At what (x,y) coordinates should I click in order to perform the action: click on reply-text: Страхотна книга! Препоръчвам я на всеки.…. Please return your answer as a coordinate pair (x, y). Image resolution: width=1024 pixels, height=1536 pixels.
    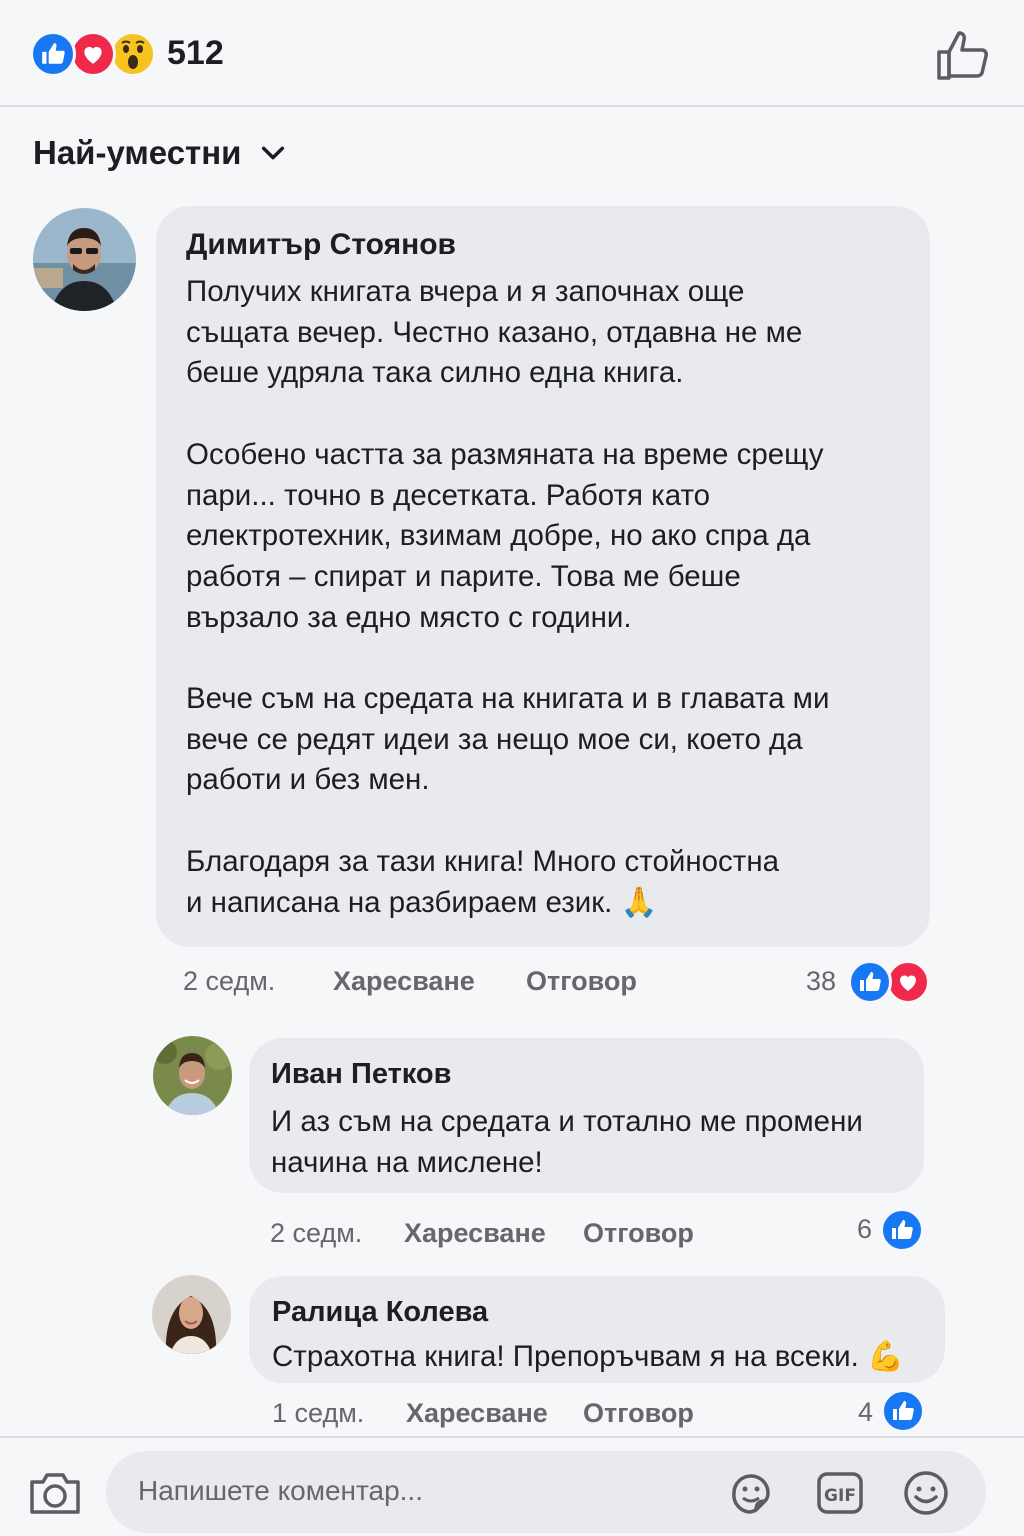
    Looking at the image, I should click on (588, 1356).